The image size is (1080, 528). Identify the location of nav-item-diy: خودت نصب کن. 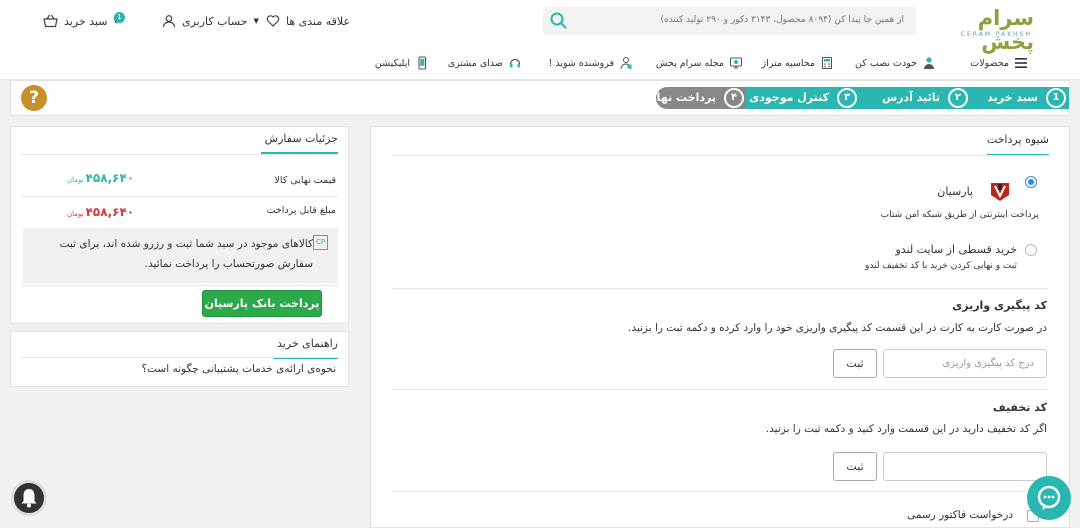
(895, 63).